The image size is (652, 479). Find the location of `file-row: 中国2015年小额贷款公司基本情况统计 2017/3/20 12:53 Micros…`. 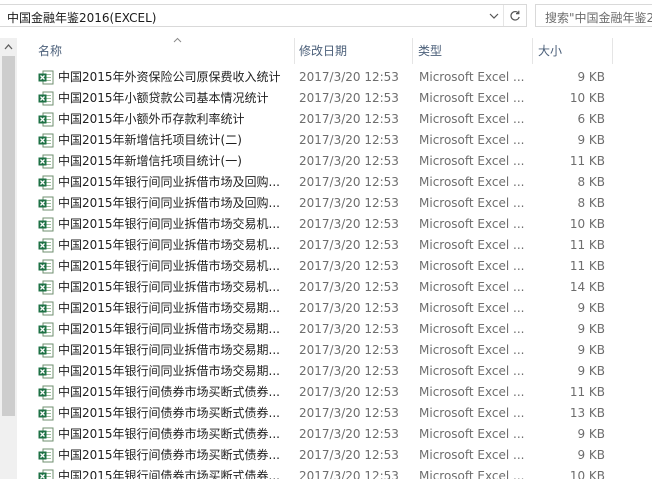

file-row: 中国2015年小额贷款公司基本情况统计 2017/3/20 12:53 Micros… is located at coordinates (334, 98).